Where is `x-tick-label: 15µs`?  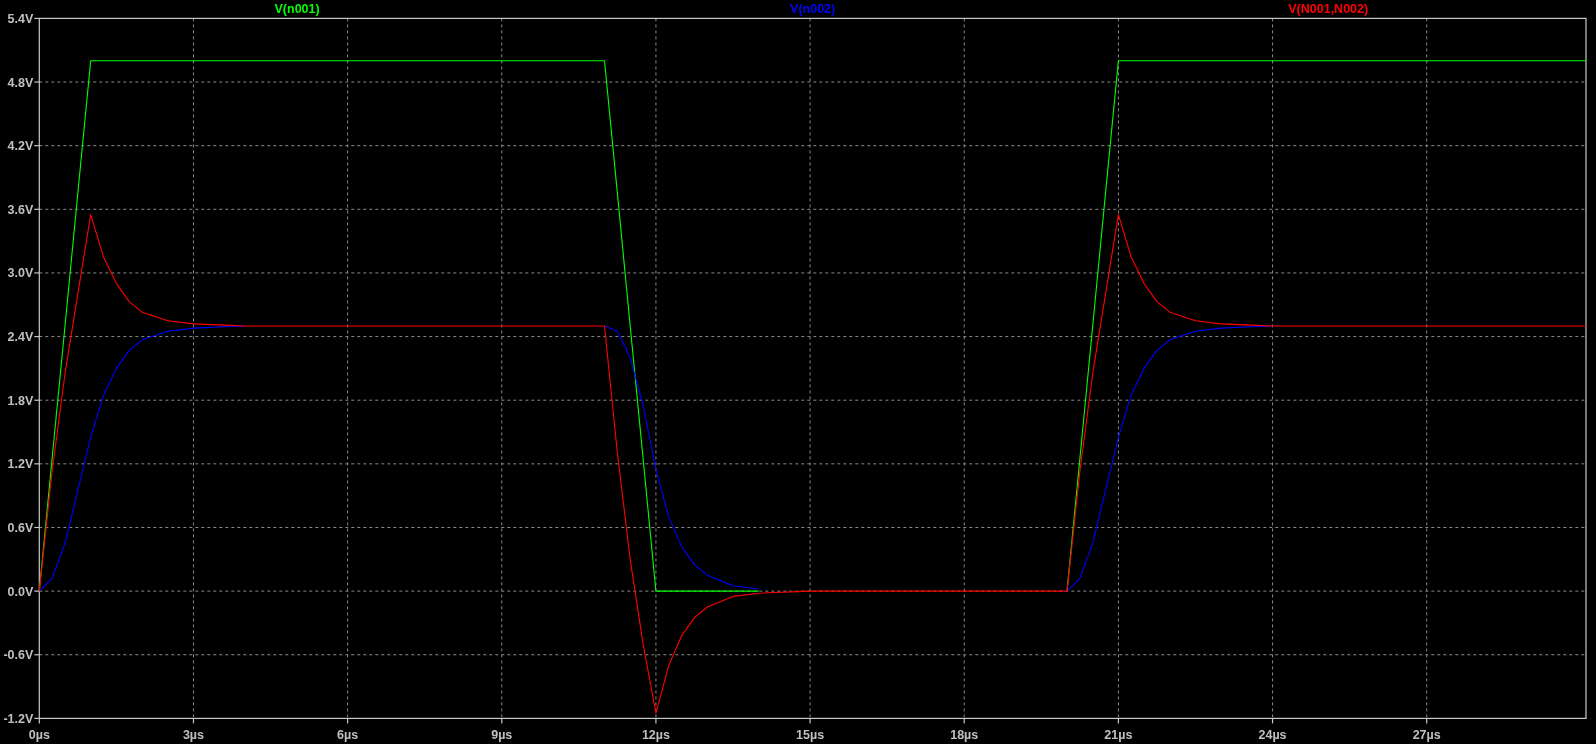
x-tick-label: 15µs is located at coordinates (810, 735).